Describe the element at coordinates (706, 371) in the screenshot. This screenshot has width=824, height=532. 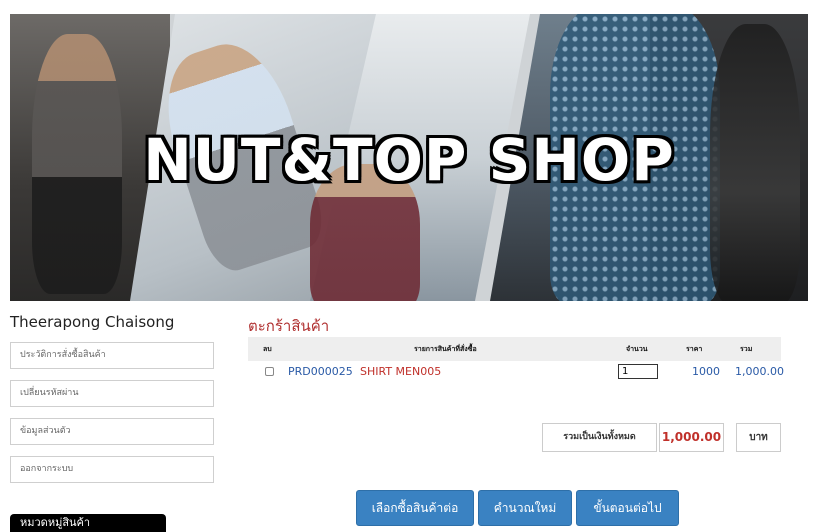
I see `unit-price: 1000` at that location.